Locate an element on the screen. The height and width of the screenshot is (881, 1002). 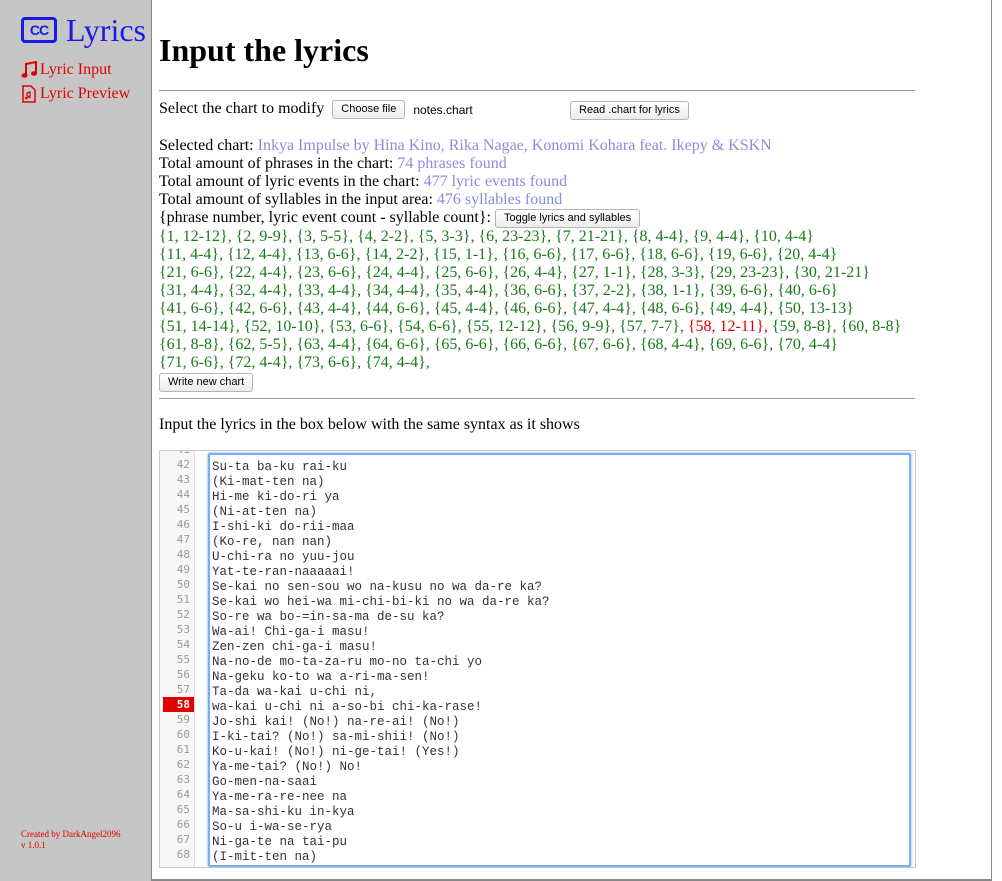
write-chart-button: Write new chart is located at coordinates (206, 382).